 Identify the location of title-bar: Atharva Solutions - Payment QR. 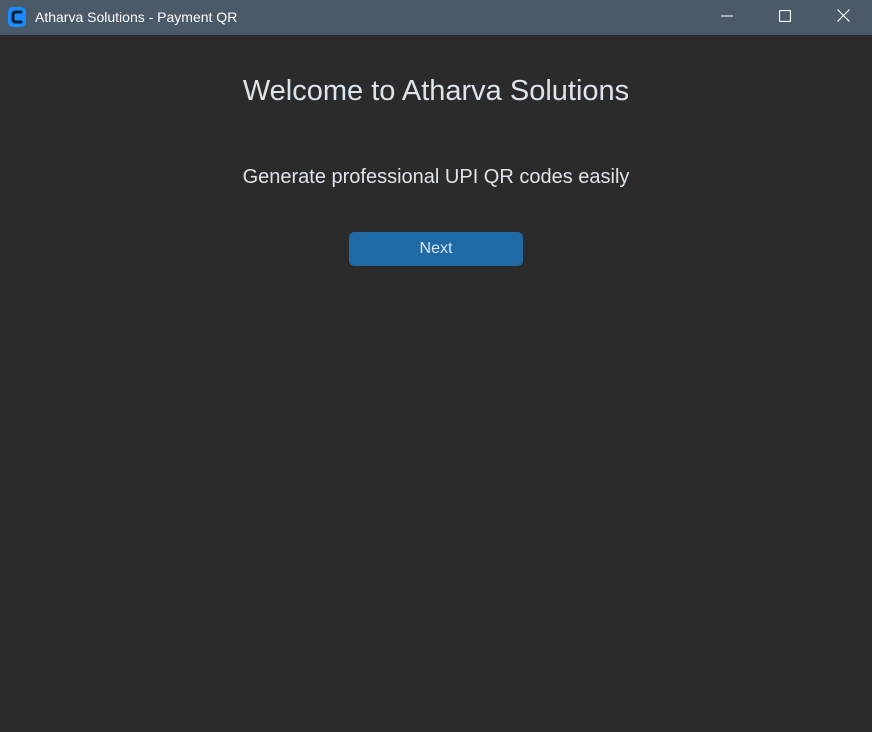
(436, 17).